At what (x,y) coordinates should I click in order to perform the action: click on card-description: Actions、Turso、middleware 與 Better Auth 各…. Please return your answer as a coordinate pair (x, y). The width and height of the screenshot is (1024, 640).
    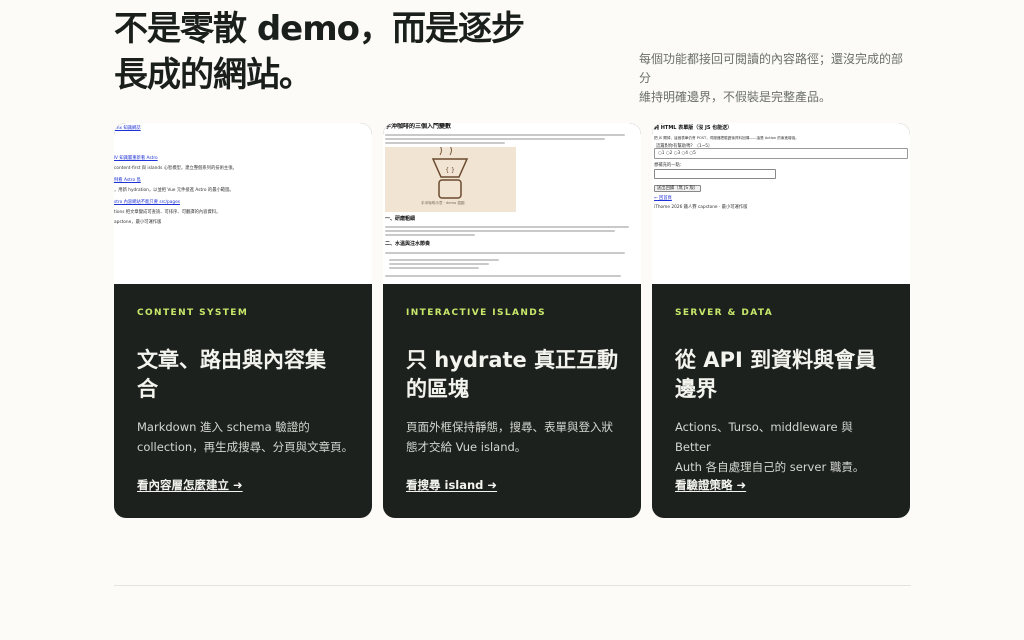
    Looking at the image, I should click on (783, 447).